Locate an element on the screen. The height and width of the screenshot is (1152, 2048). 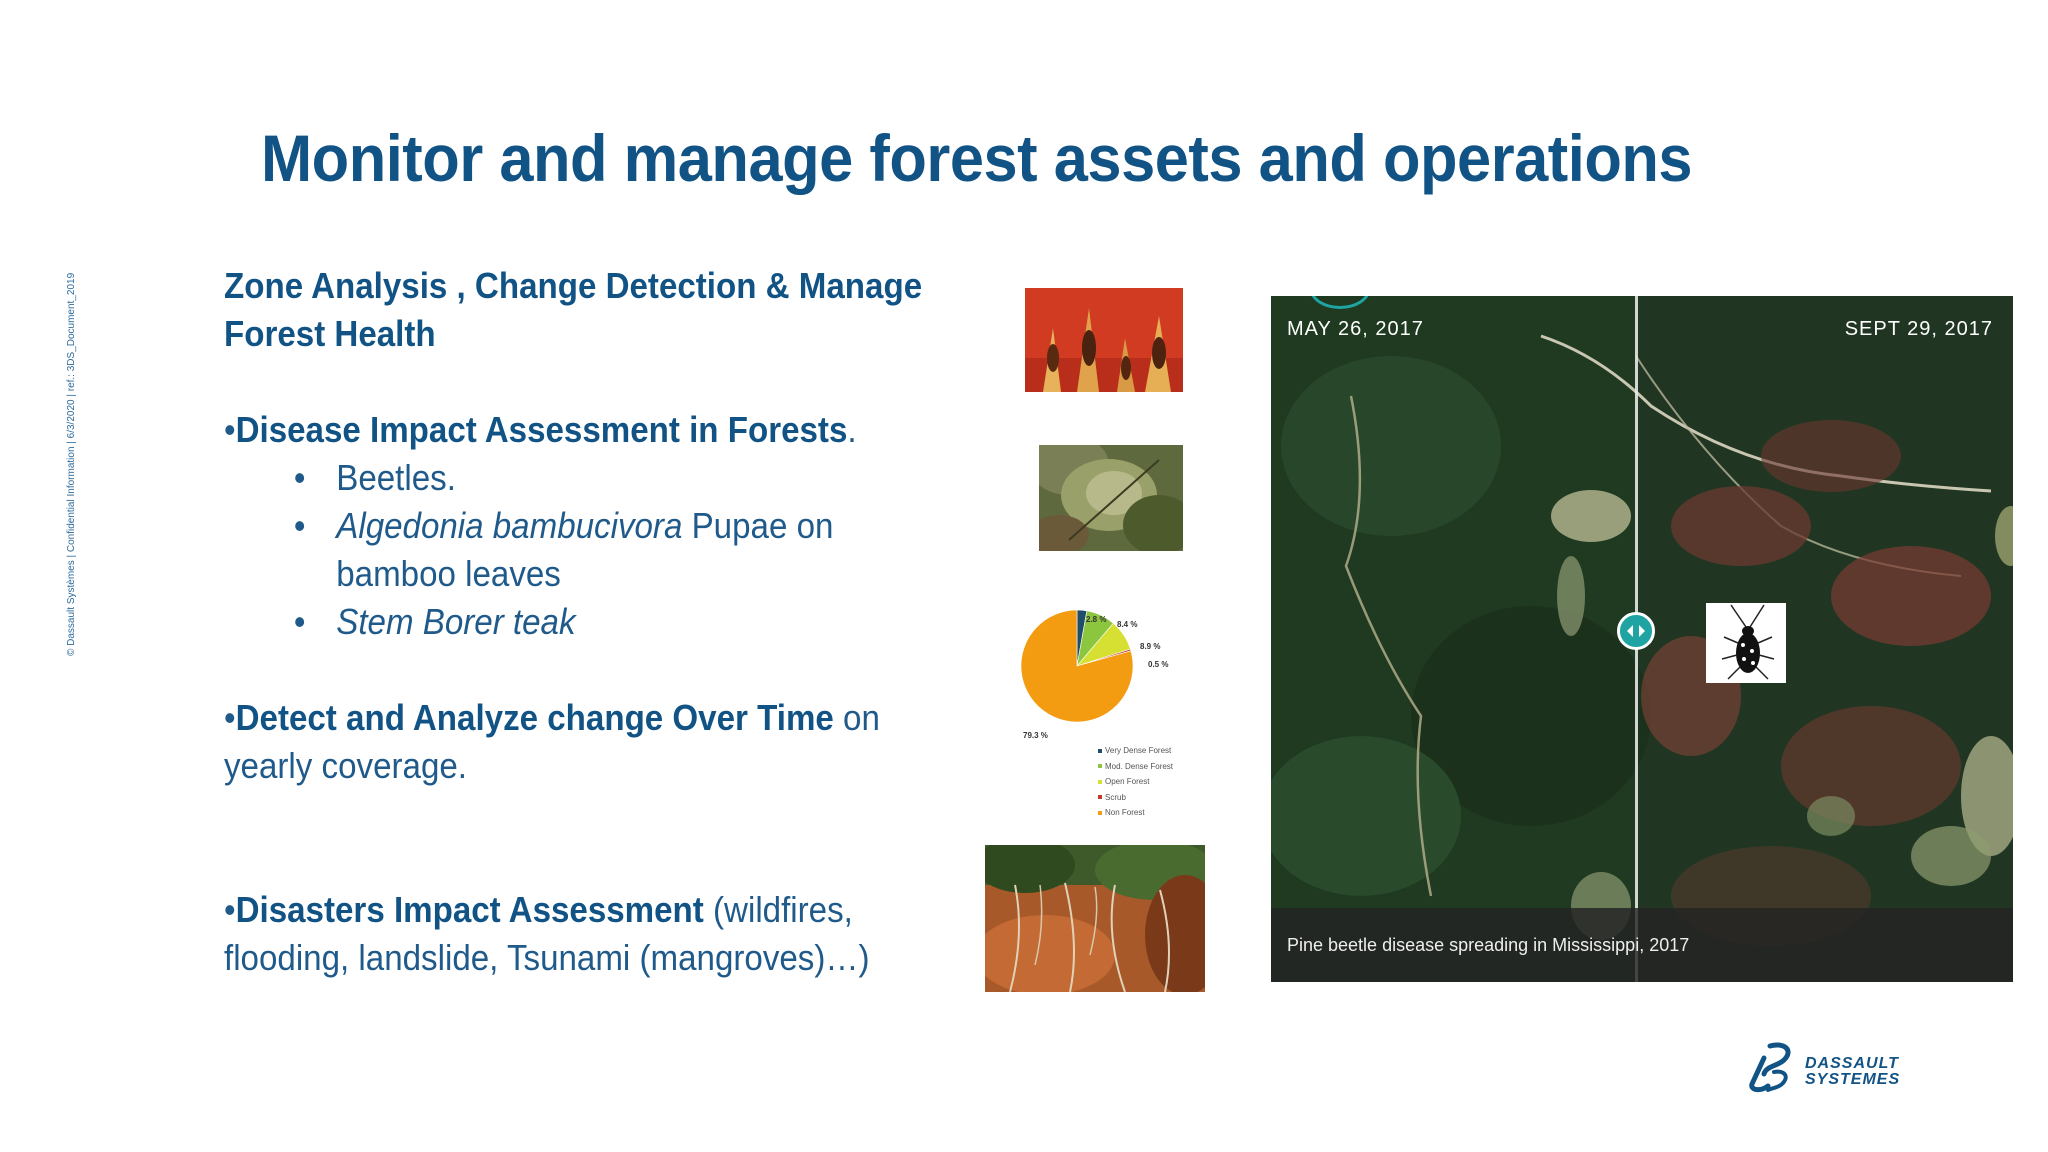
dassault-logo: DASSAULT SYSTEMES is located at coordinates (1844, 1068).